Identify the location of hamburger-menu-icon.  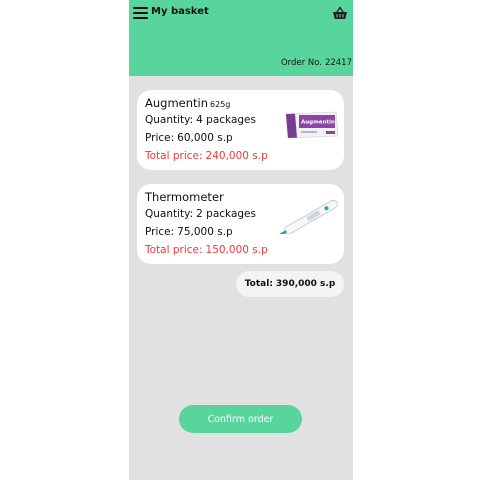
(140, 13).